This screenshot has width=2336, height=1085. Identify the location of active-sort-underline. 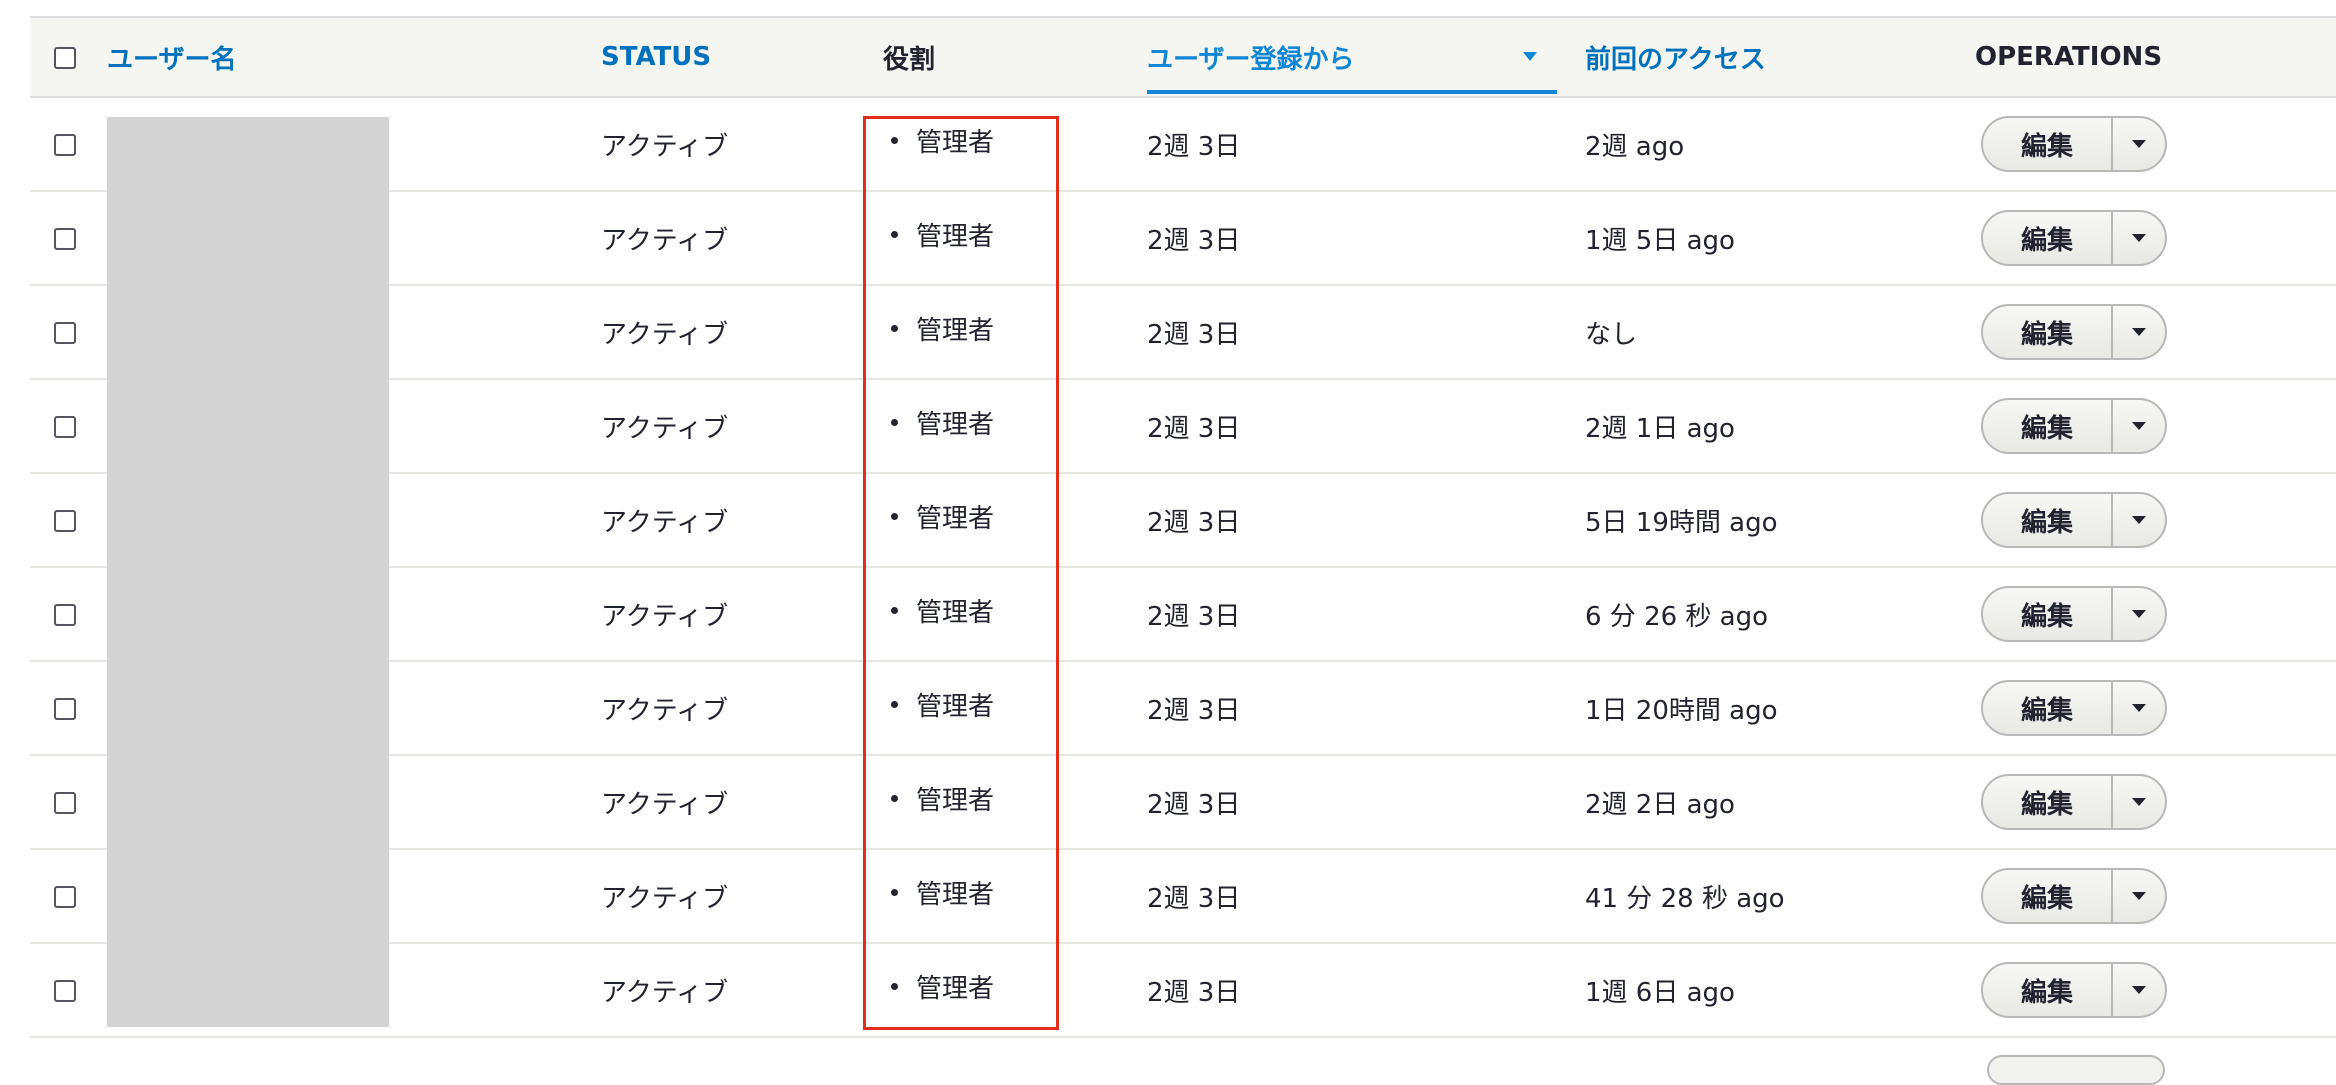
(1352, 92).